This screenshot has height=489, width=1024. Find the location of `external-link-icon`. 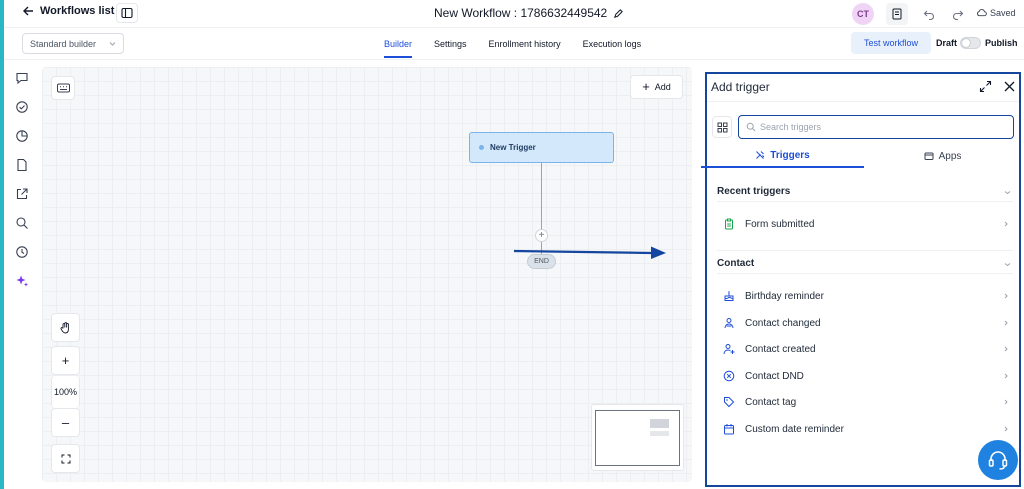

external-link-icon is located at coordinates (22, 194).